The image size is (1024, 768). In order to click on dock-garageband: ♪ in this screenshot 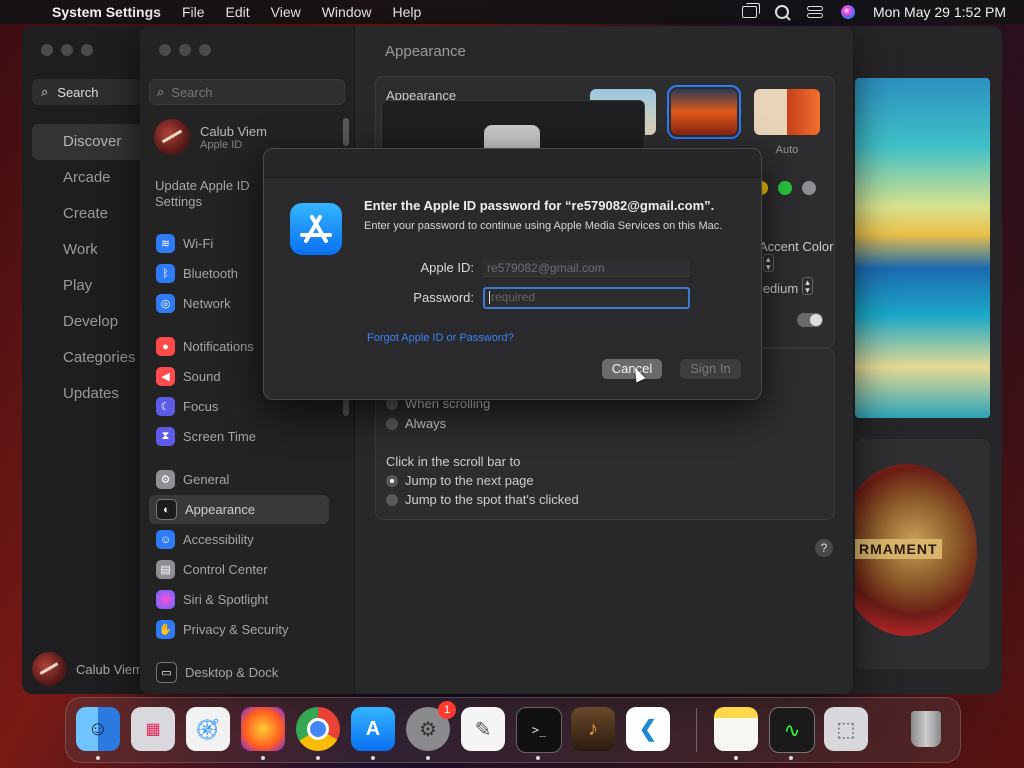, I will do `click(593, 729)`.